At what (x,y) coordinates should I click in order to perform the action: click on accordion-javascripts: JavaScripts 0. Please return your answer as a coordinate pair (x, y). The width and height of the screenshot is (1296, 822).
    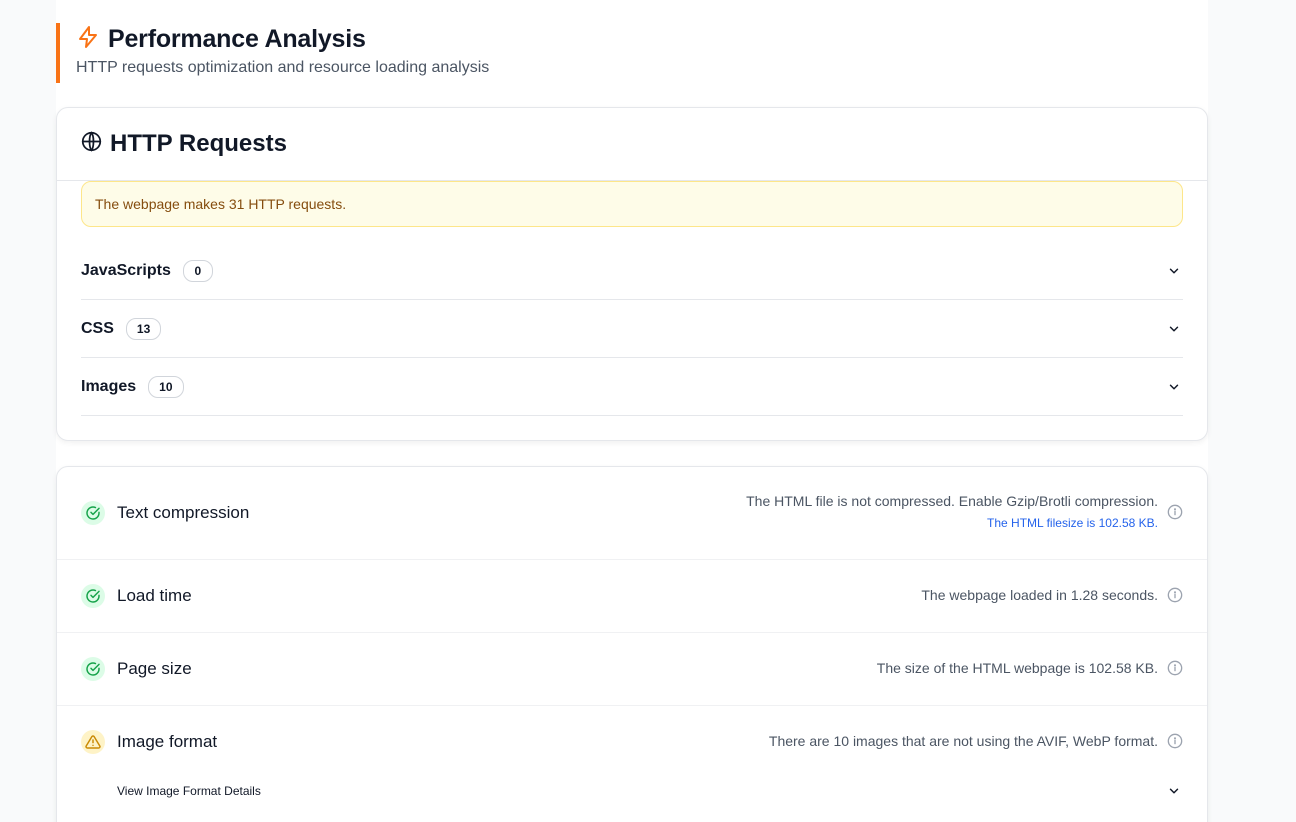
    Looking at the image, I should click on (632, 271).